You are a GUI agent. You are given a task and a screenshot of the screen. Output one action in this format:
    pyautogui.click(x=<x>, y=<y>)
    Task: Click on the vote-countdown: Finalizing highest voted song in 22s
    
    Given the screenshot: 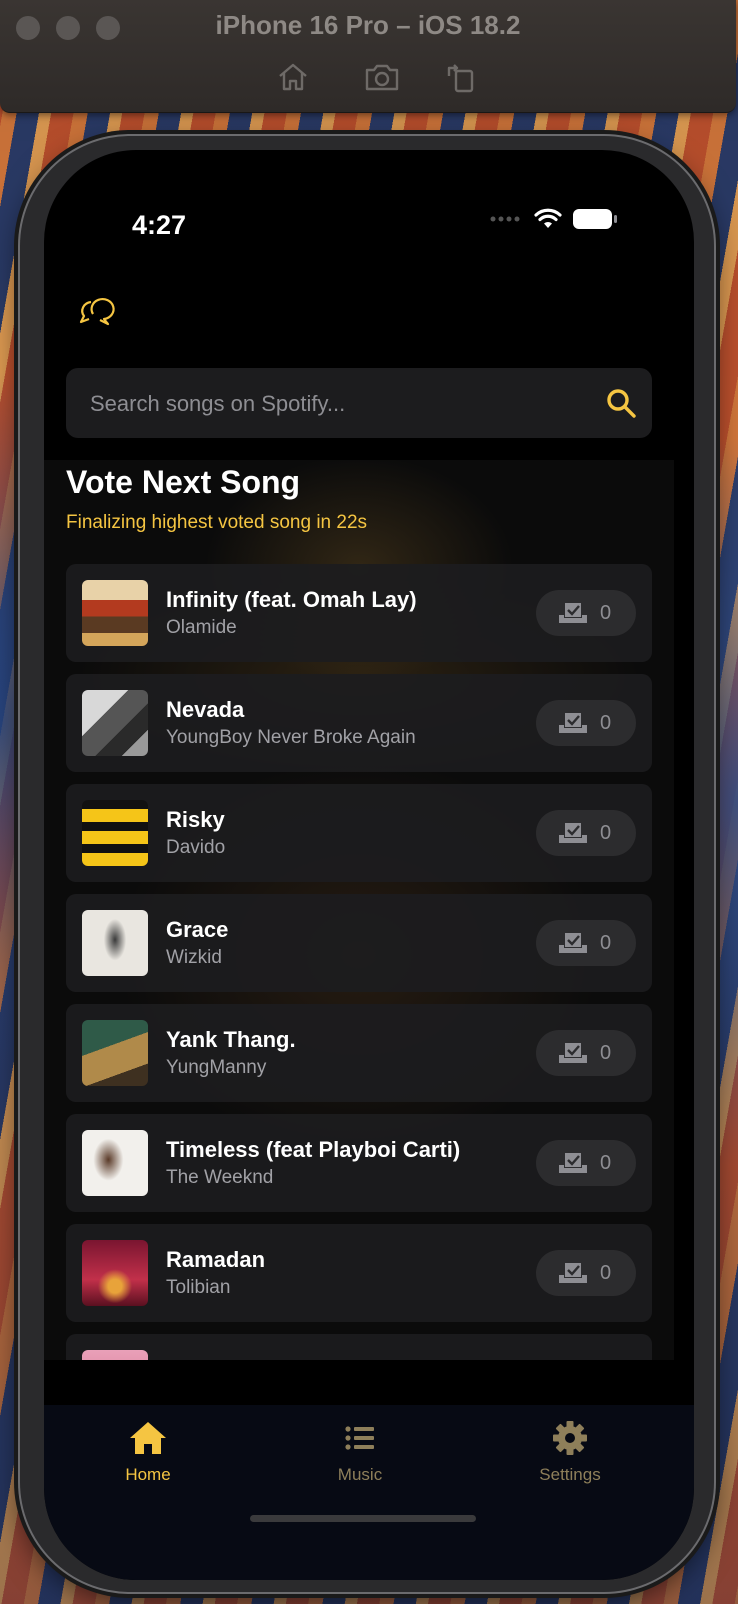 What is the action you would take?
    pyautogui.click(x=217, y=522)
    